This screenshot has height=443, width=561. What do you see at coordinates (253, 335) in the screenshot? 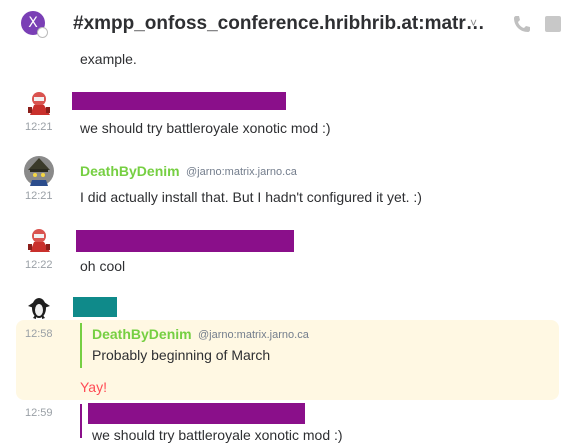
I see `quoted-sender-user-id: @jarno:matrix.jarno.ca` at bounding box center [253, 335].